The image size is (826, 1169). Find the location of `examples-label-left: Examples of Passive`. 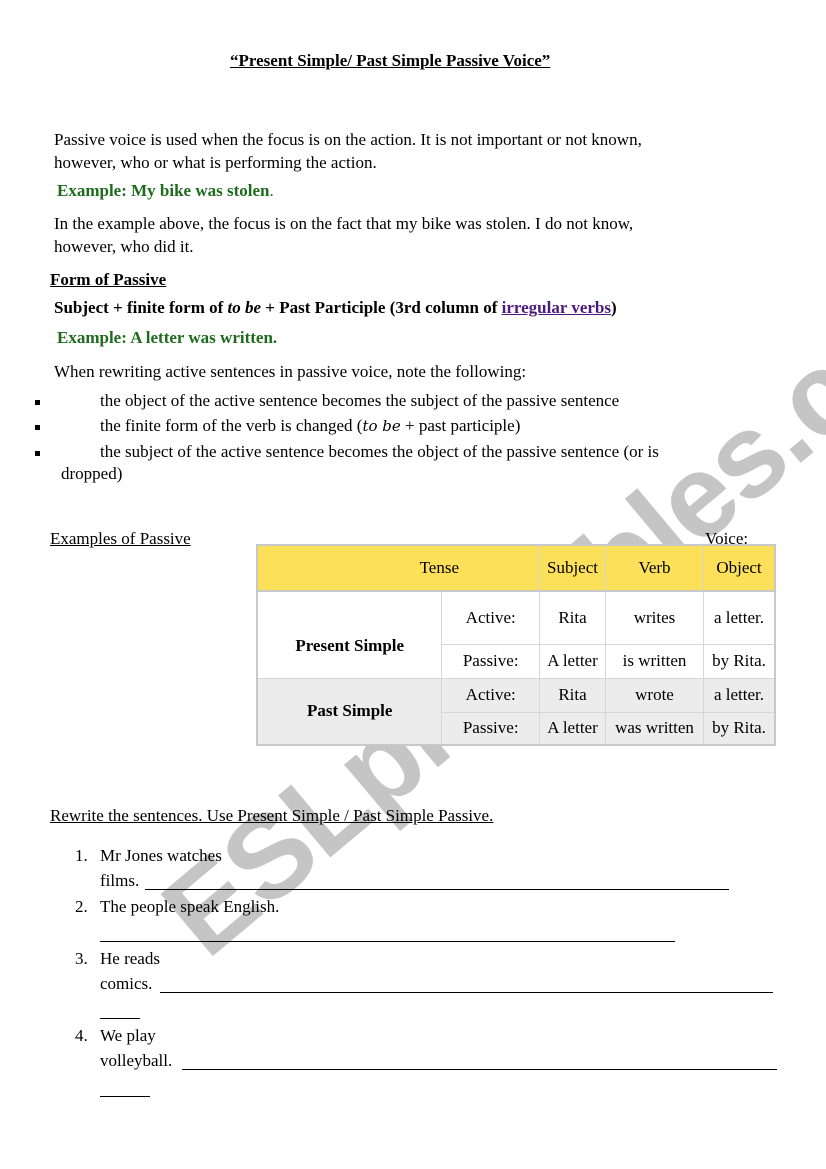

examples-label-left: Examples of Passive is located at coordinates (120, 538).